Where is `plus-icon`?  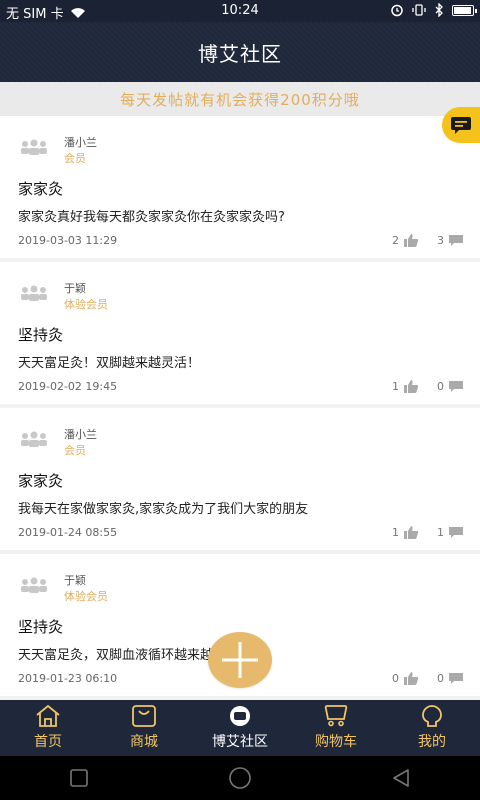 plus-icon is located at coordinates (240, 660).